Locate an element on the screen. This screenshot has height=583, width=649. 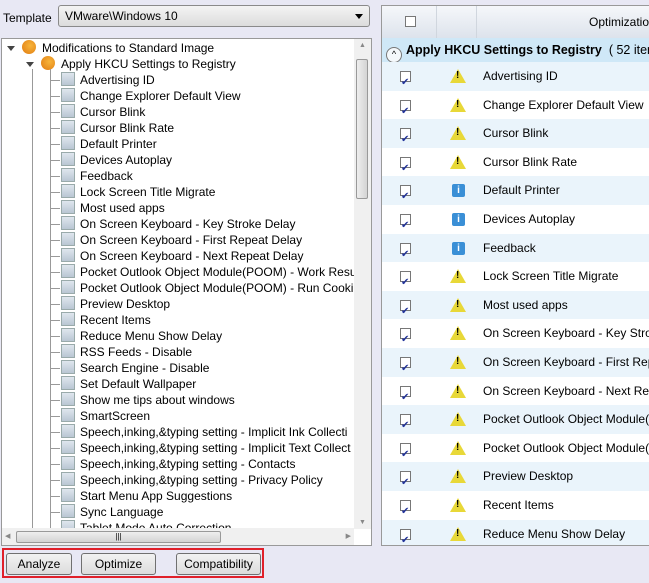
tree-item: Devices Autoplay is located at coordinates (116, 160).